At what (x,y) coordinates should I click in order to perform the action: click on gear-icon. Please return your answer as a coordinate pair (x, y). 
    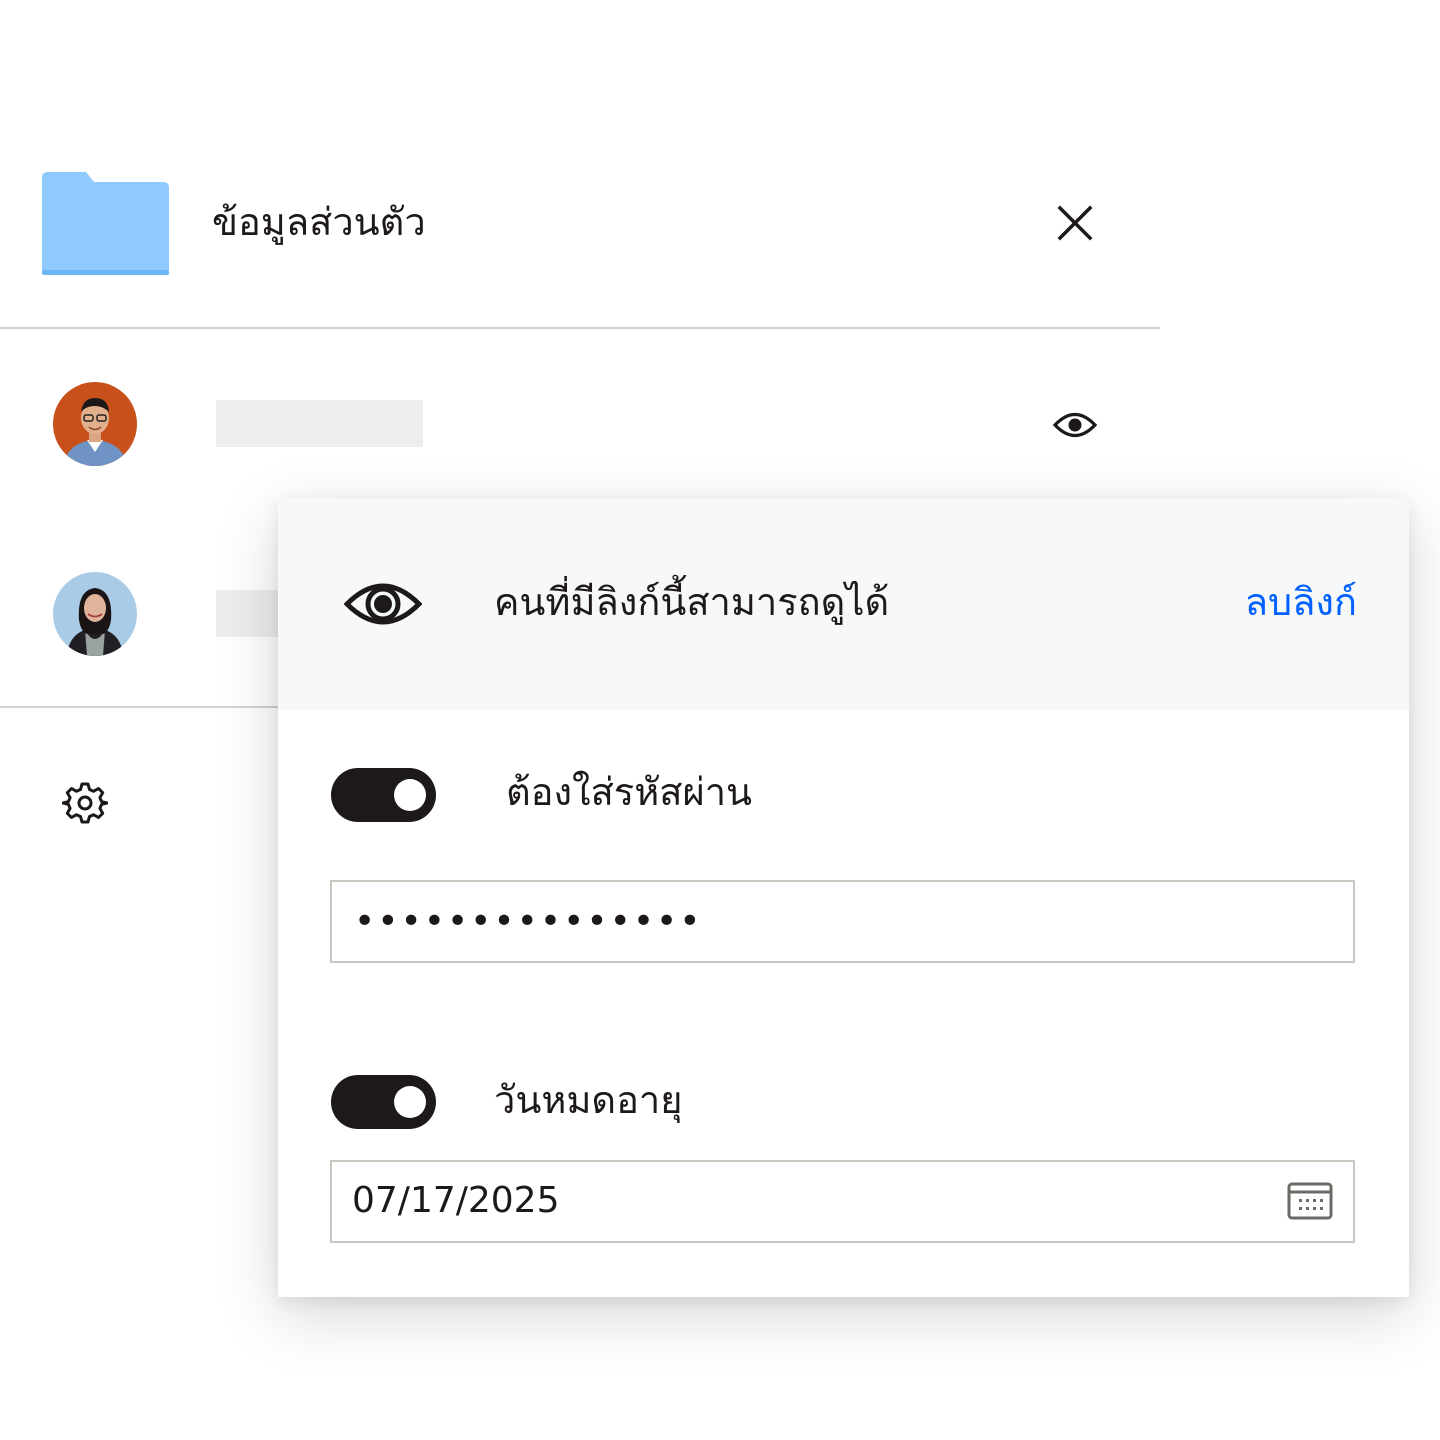
    Looking at the image, I should click on (85, 803).